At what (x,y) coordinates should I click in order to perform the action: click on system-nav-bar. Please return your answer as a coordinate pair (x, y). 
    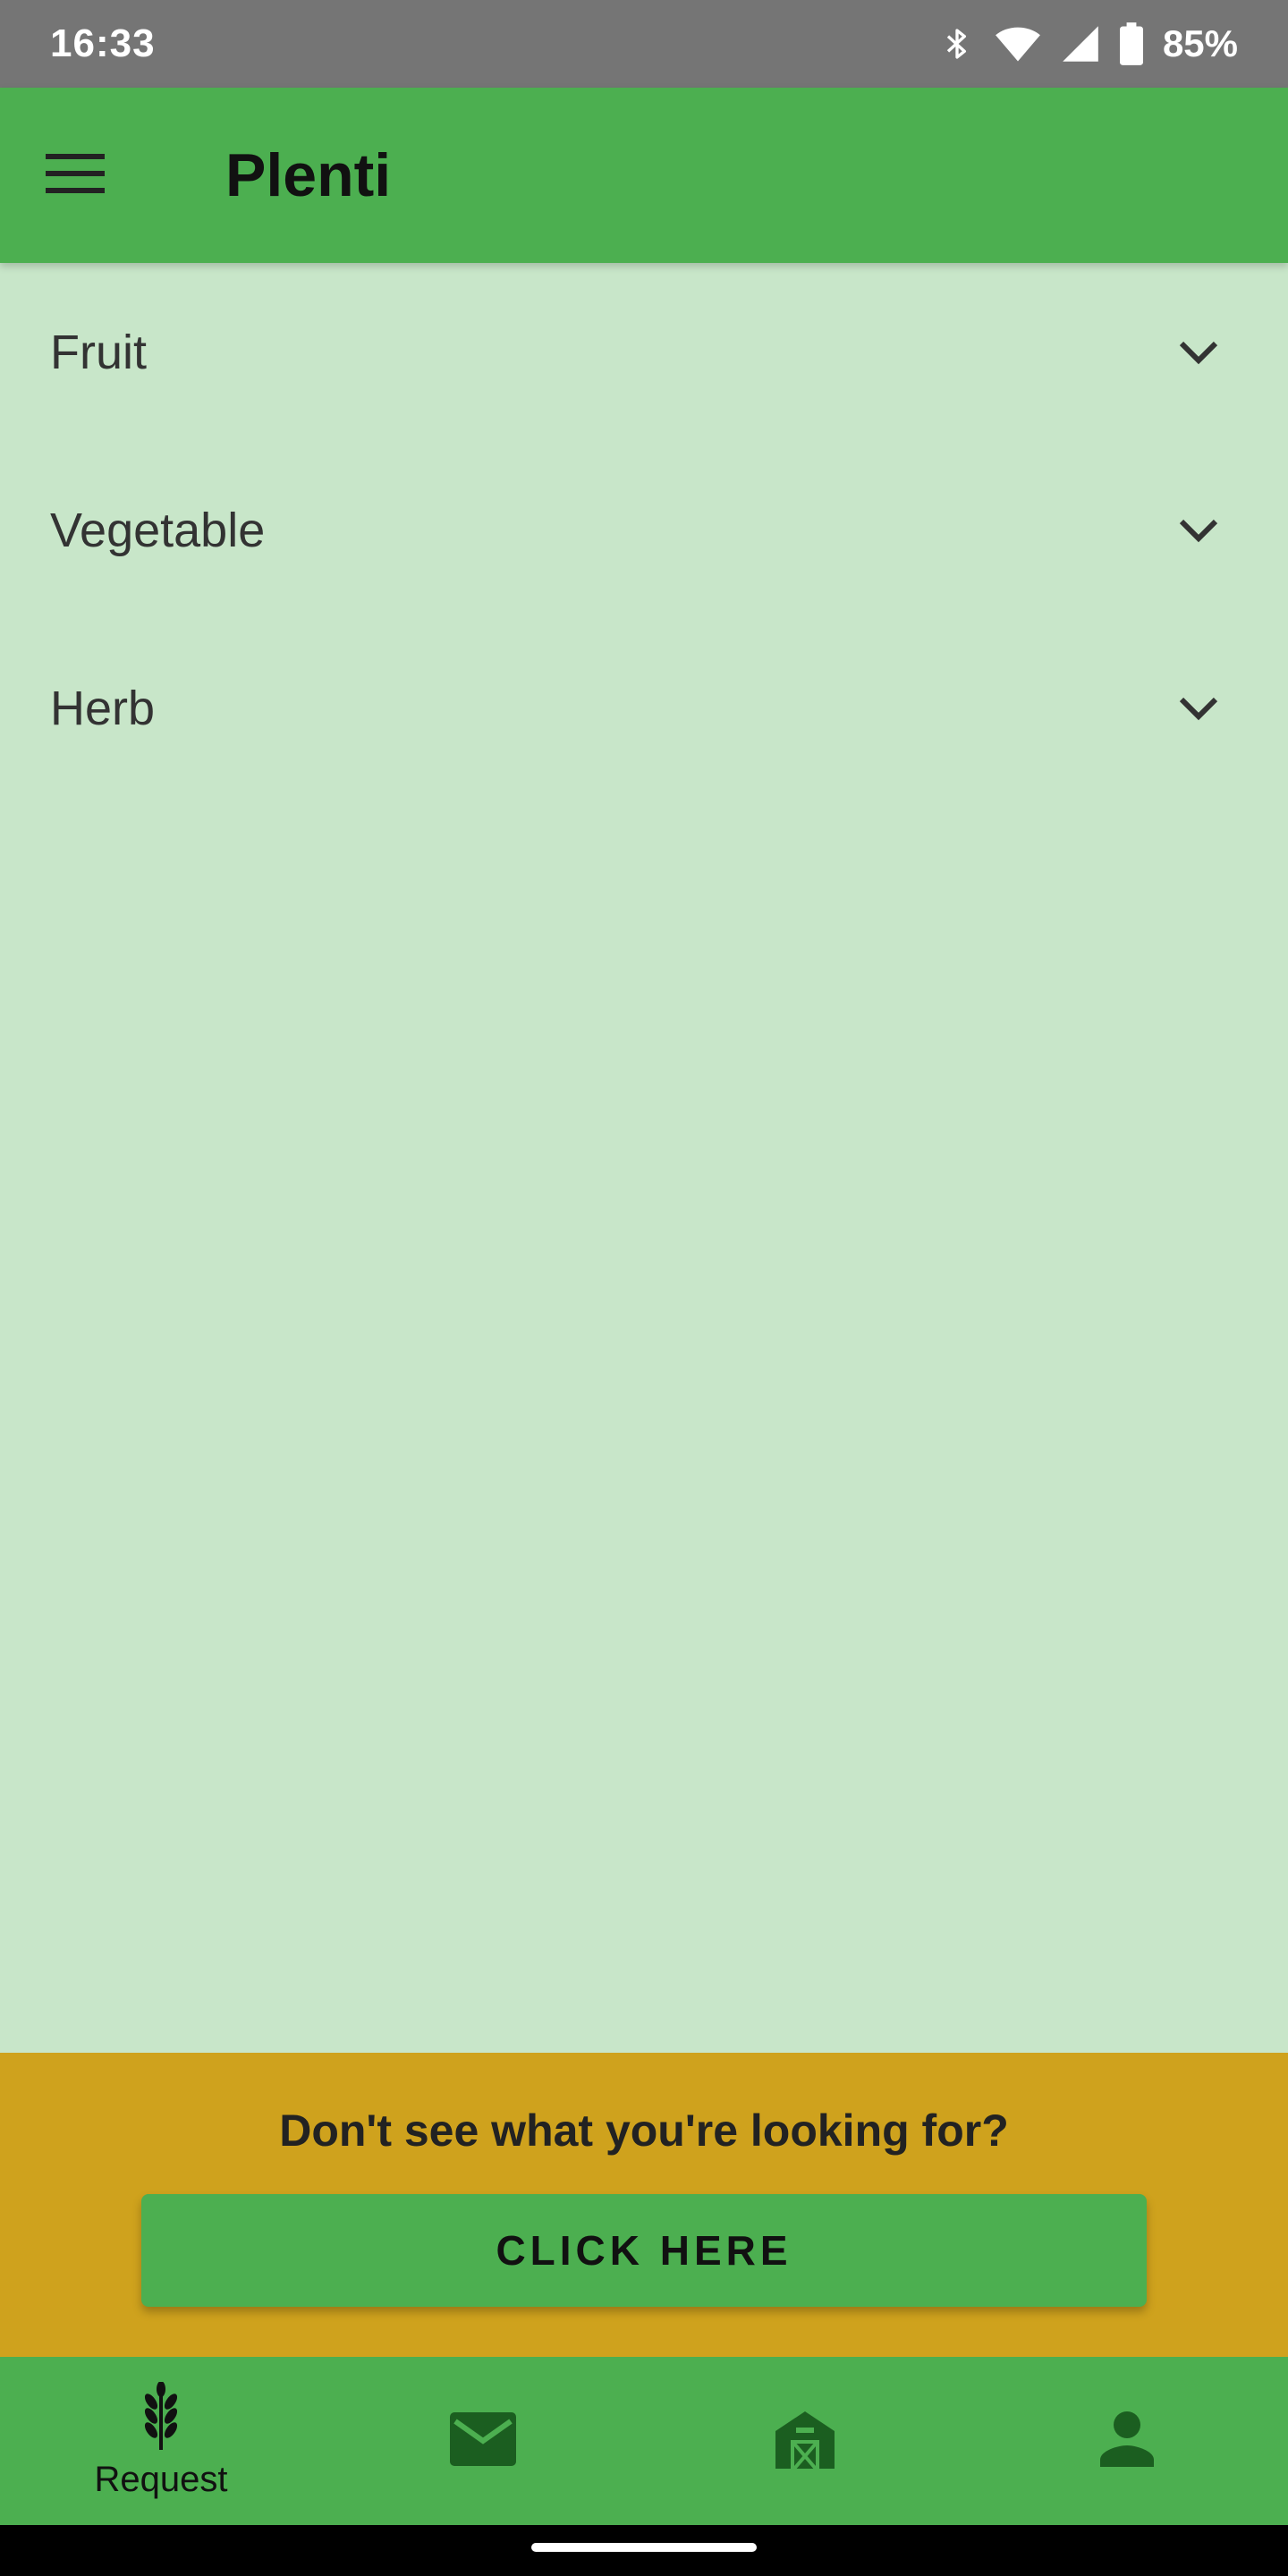
    Looking at the image, I should click on (644, 2550).